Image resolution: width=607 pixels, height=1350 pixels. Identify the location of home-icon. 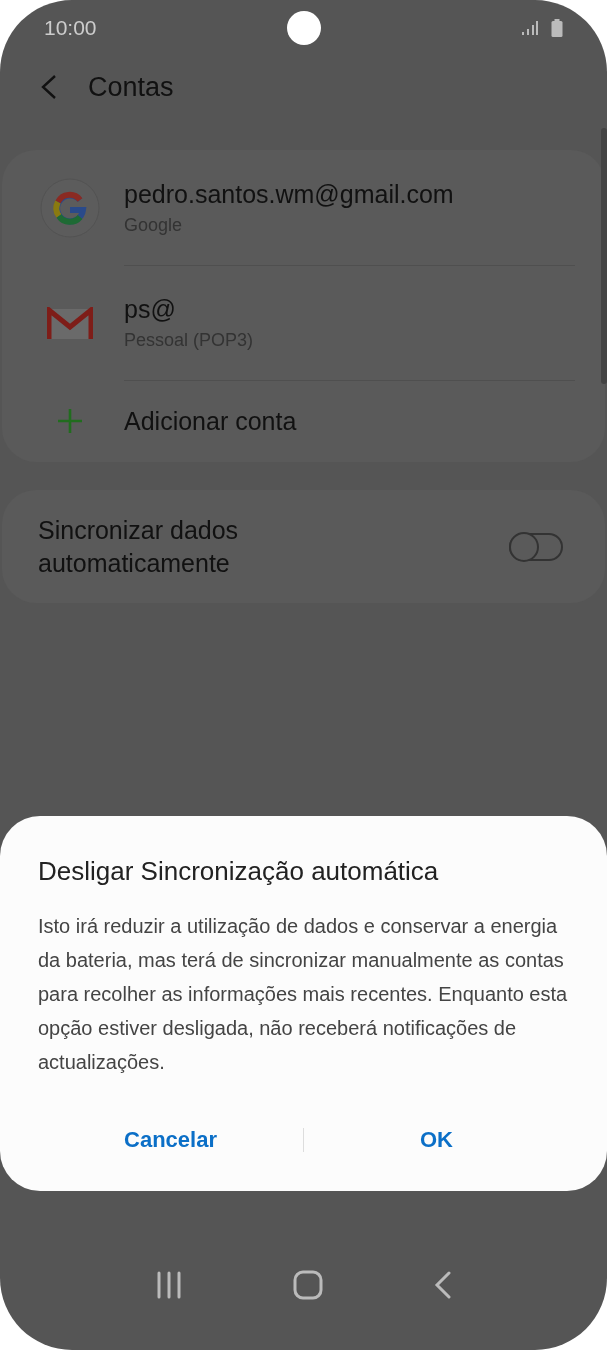
(307, 1284).